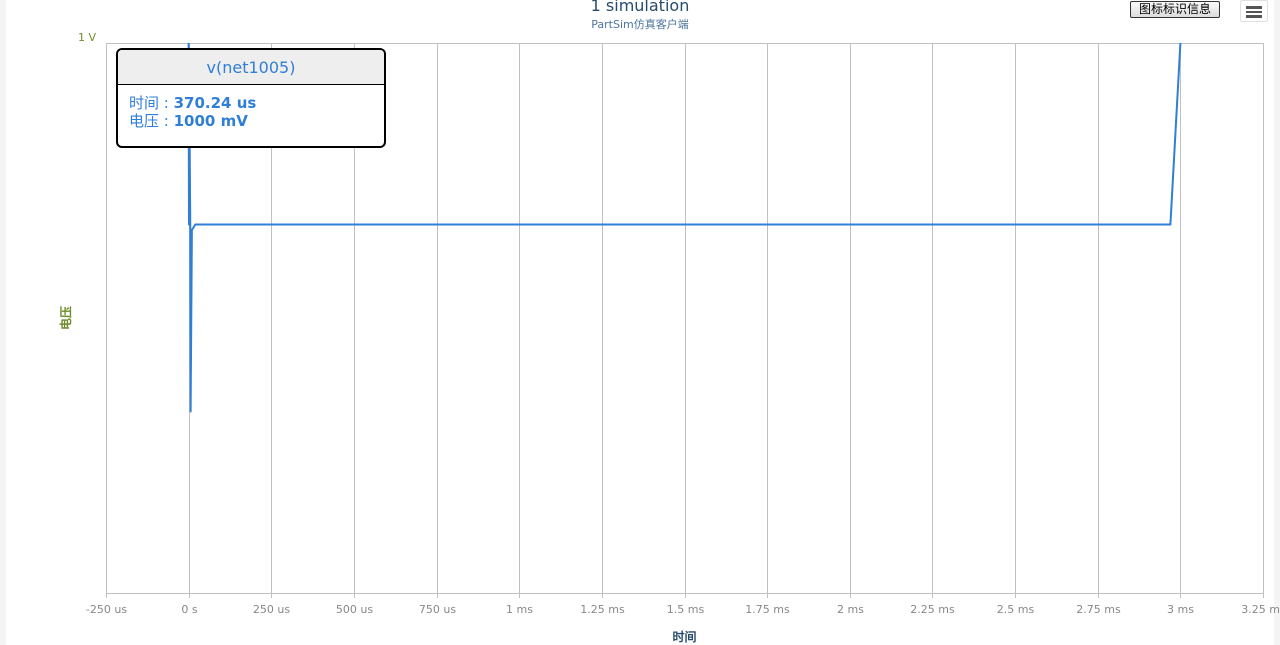 The image size is (1280, 645). What do you see at coordinates (640, 24) in the screenshot?
I see `chart-subtitle: PartSim仿真客户端` at bounding box center [640, 24].